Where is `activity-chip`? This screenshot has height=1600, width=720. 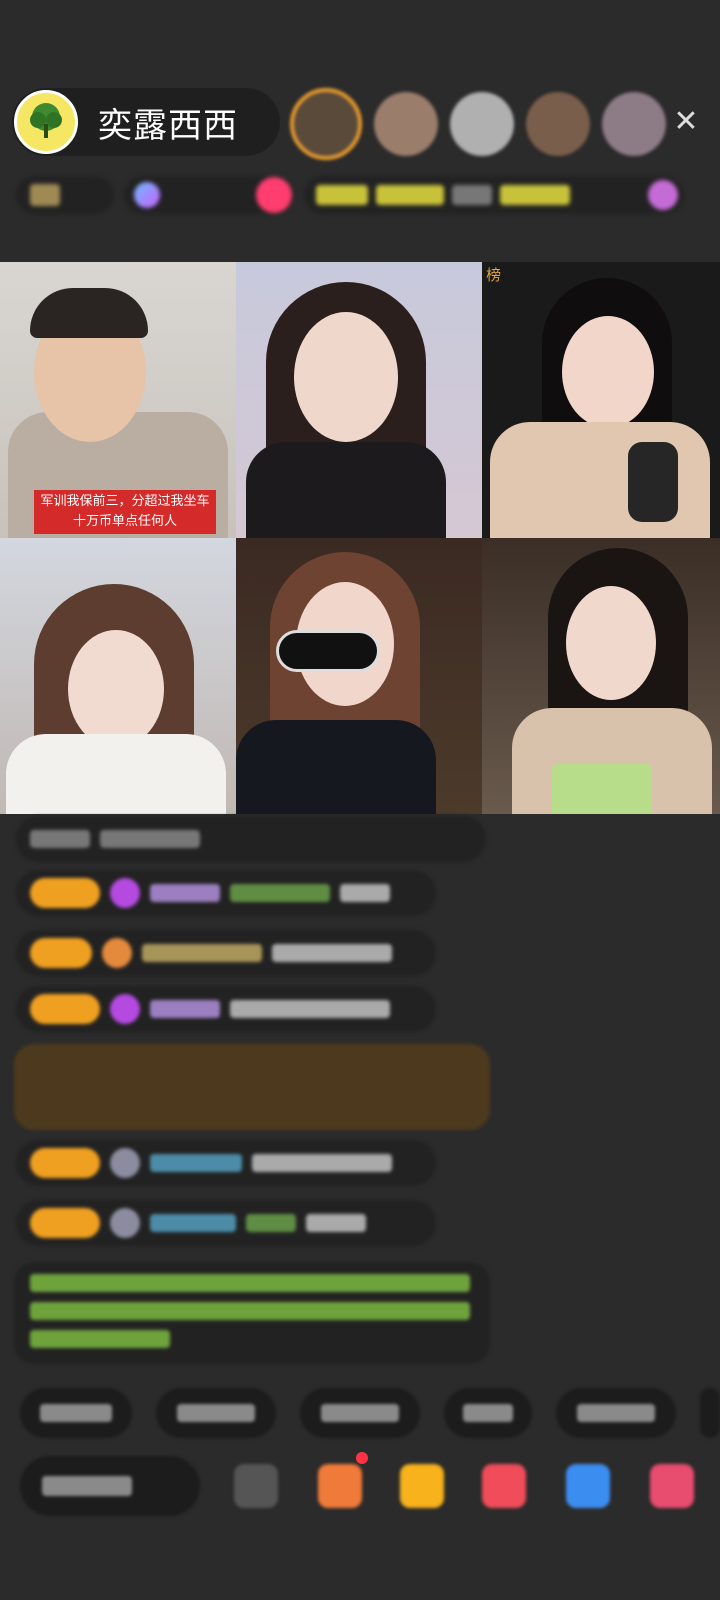 activity-chip is located at coordinates (494, 195).